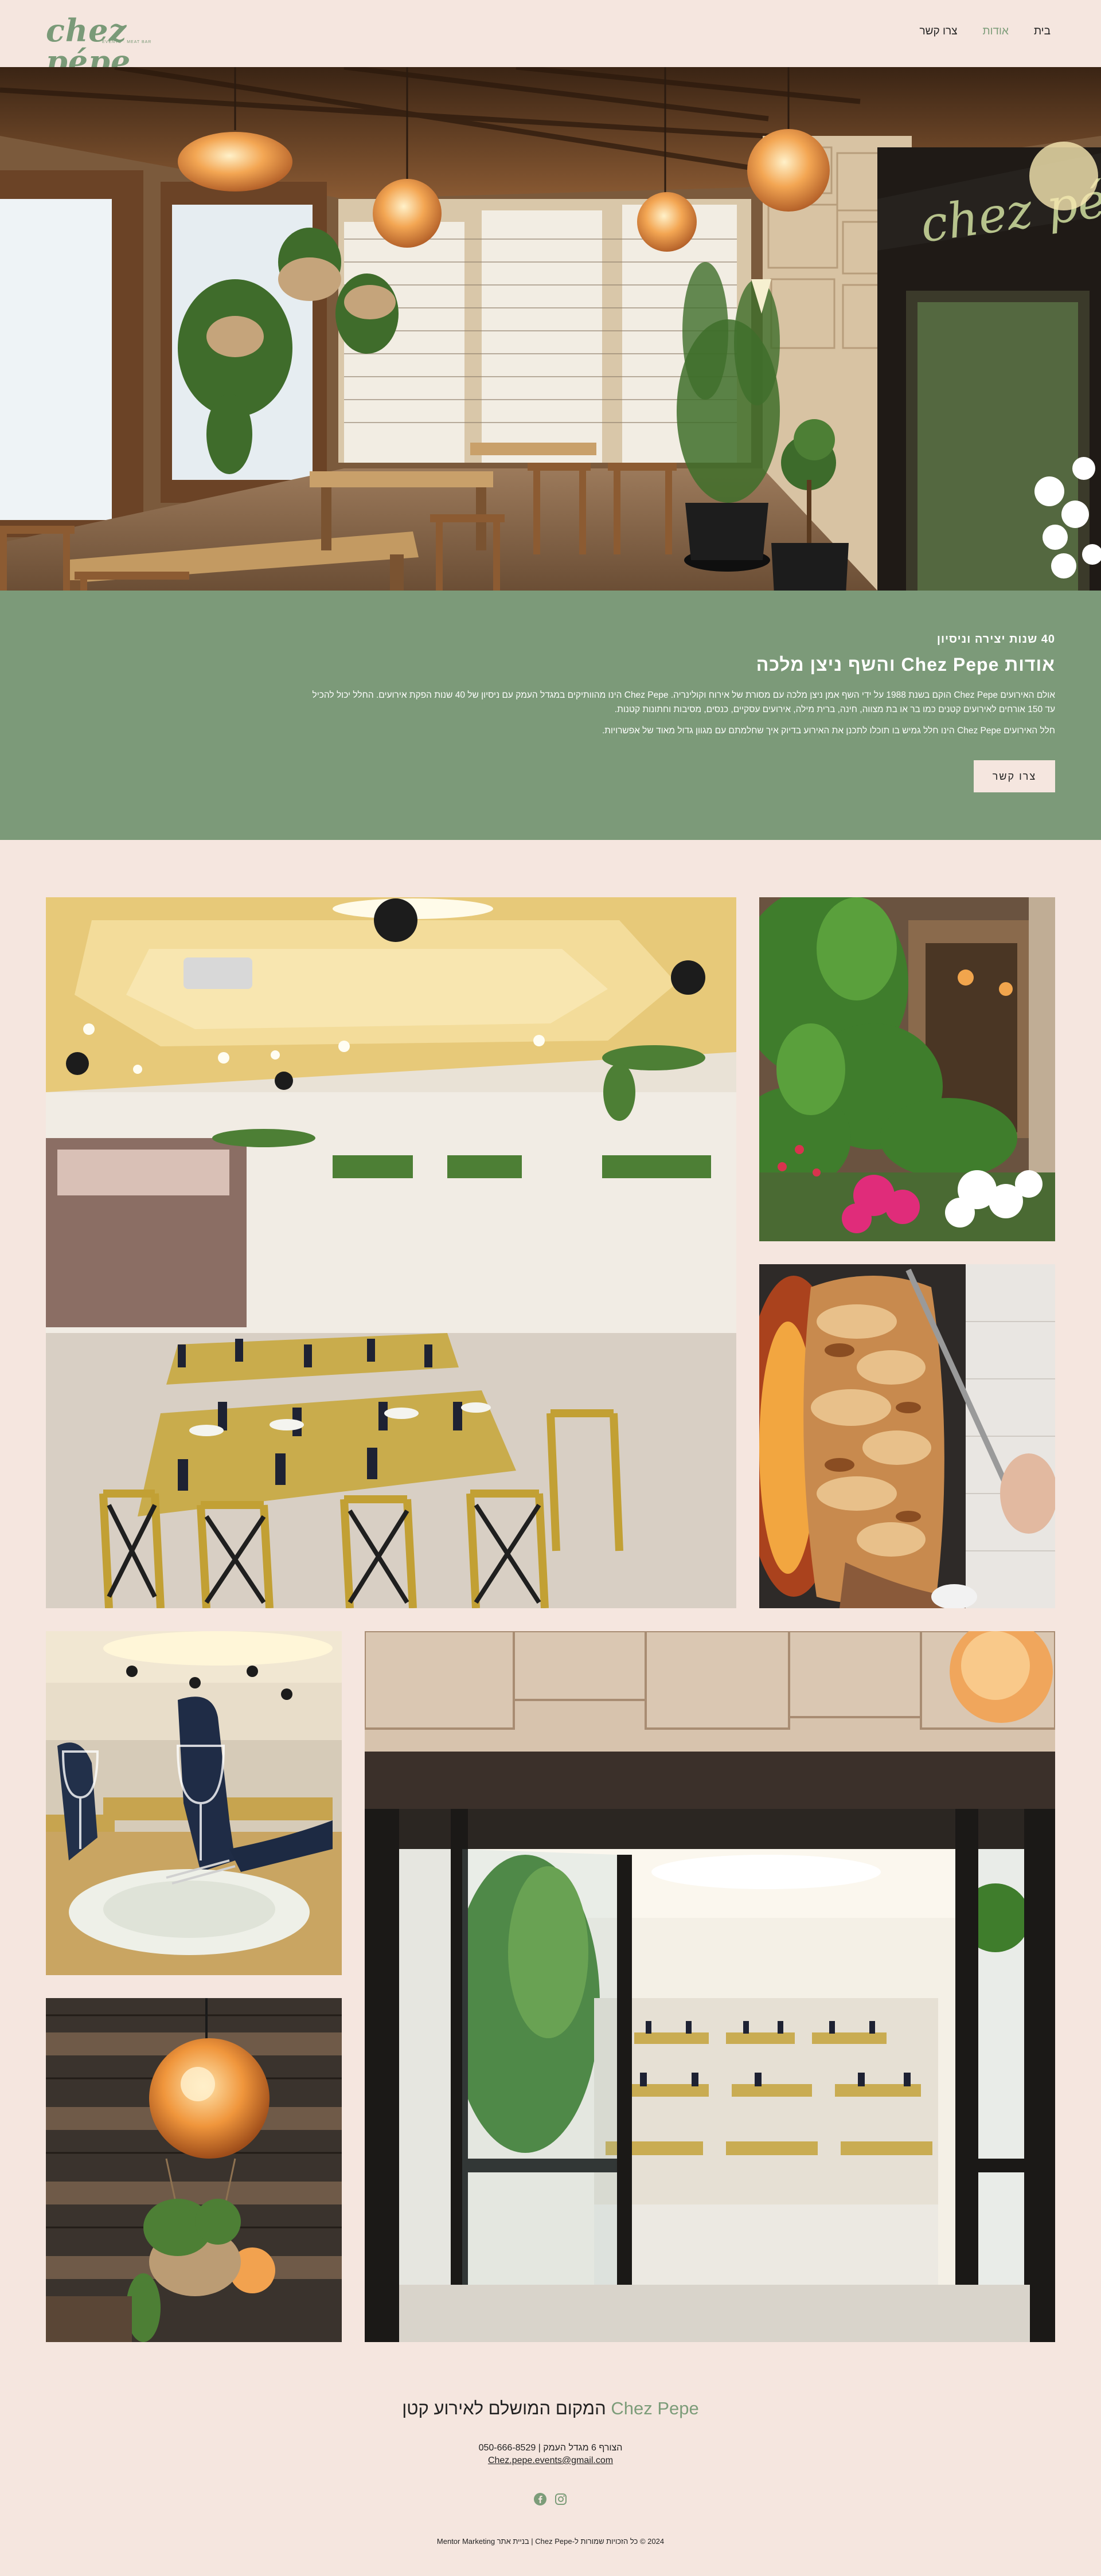 The width and height of the screenshot is (1101, 2576). Describe the element at coordinates (550, 2448) in the screenshot. I see `footer-address: הצורף 6 מגדל העמק | 050-666-8529` at that location.